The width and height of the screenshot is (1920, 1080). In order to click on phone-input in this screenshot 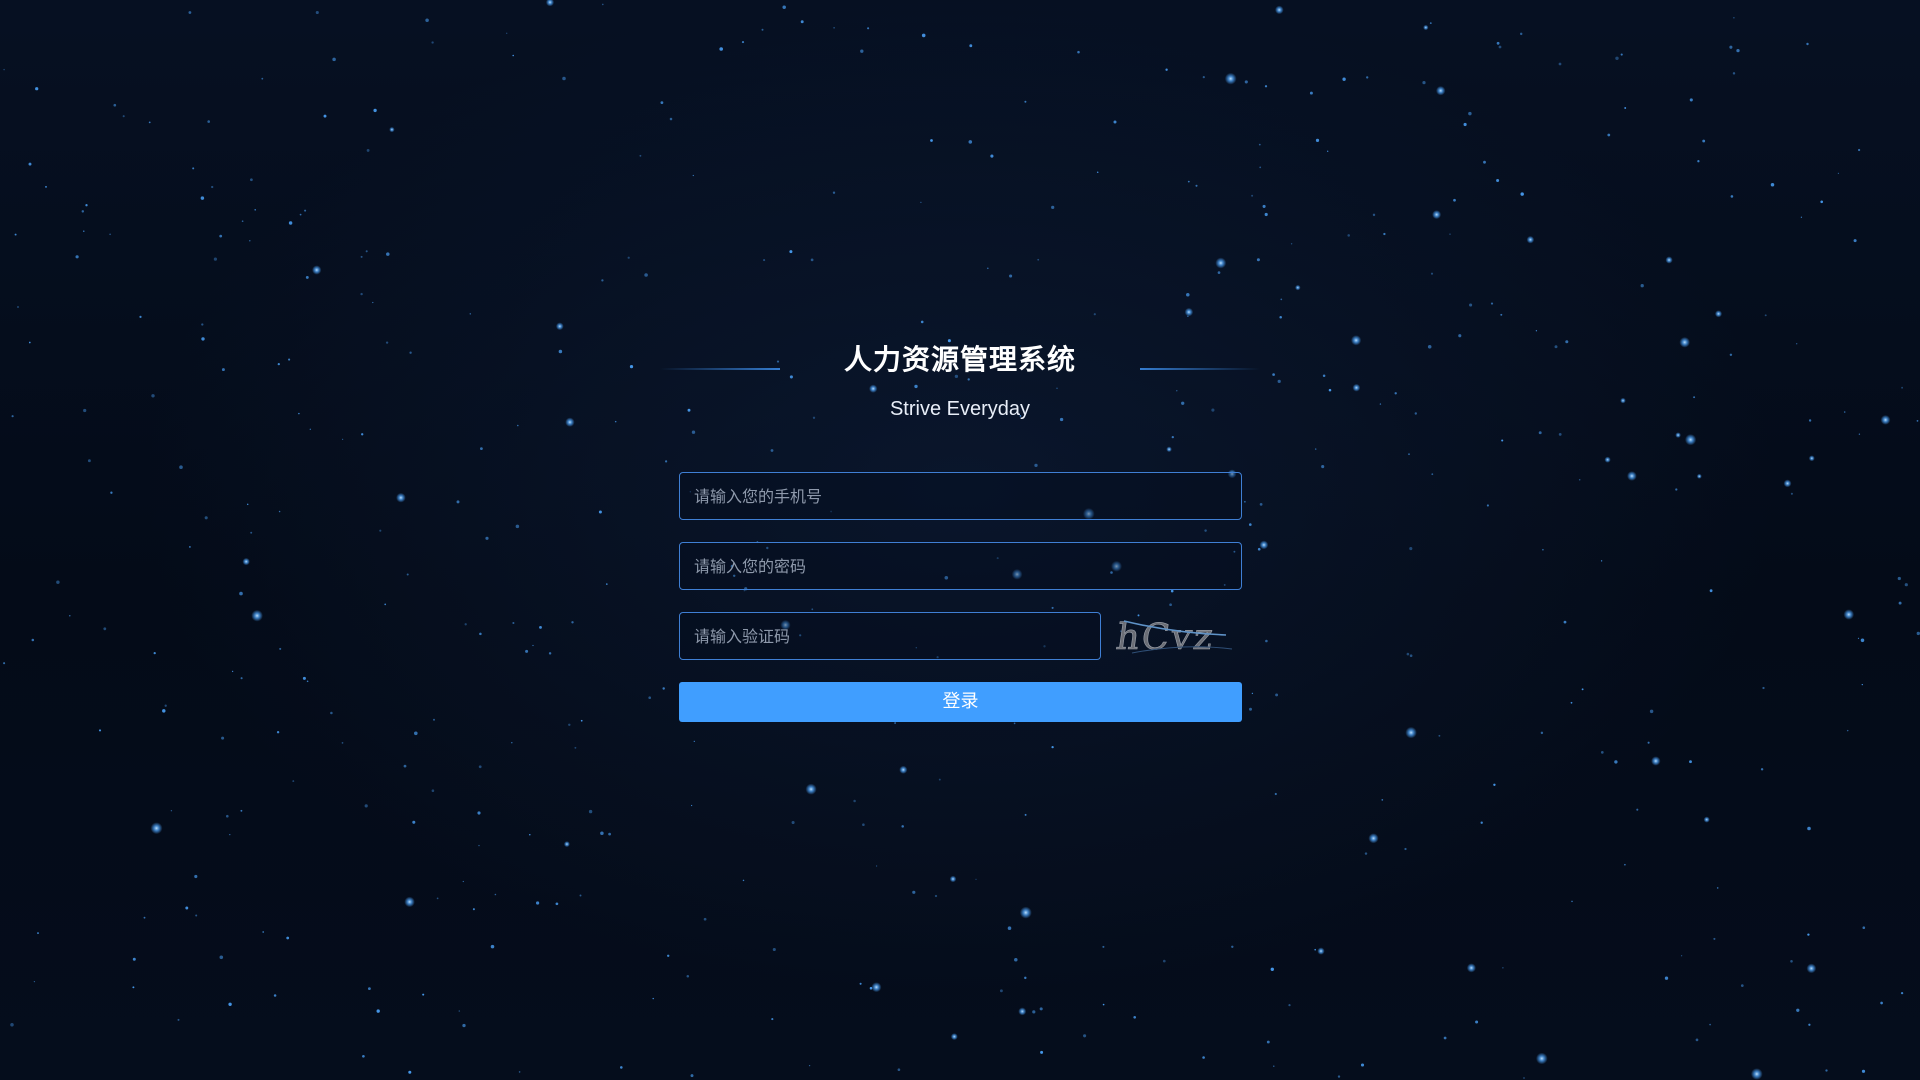, I will do `click(960, 496)`.